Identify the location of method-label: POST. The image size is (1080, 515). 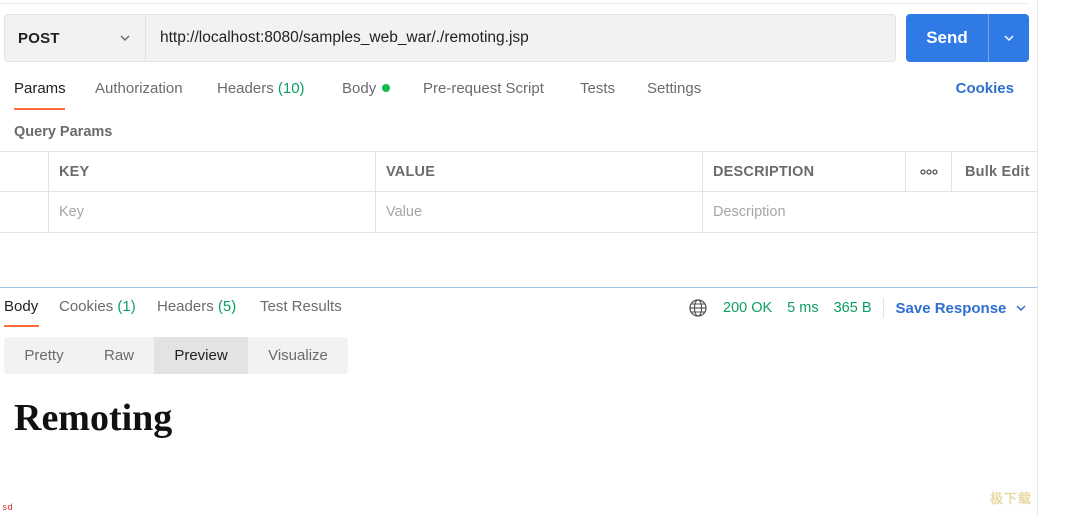
(39, 38).